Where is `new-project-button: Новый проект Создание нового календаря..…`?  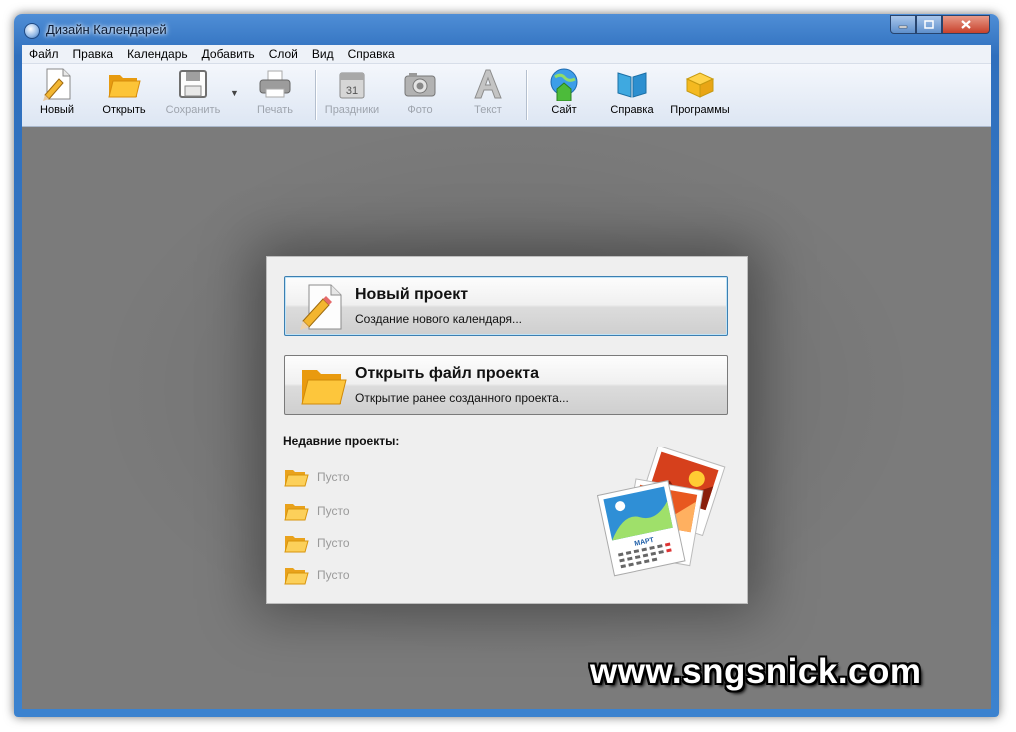
new-project-button: Новый проект Создание нового календаря..… is located at coordinates (506, 306).